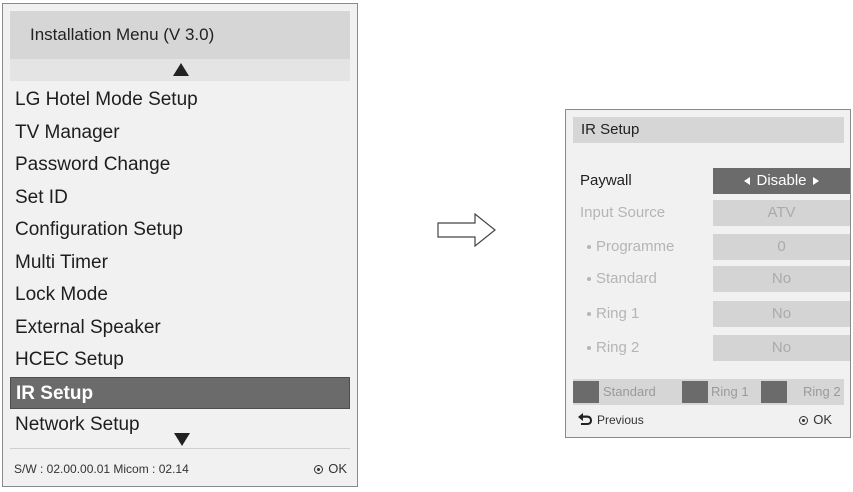  I want to click on menu-item-configuration-setup: Configuration Setup, so click(180, 230).